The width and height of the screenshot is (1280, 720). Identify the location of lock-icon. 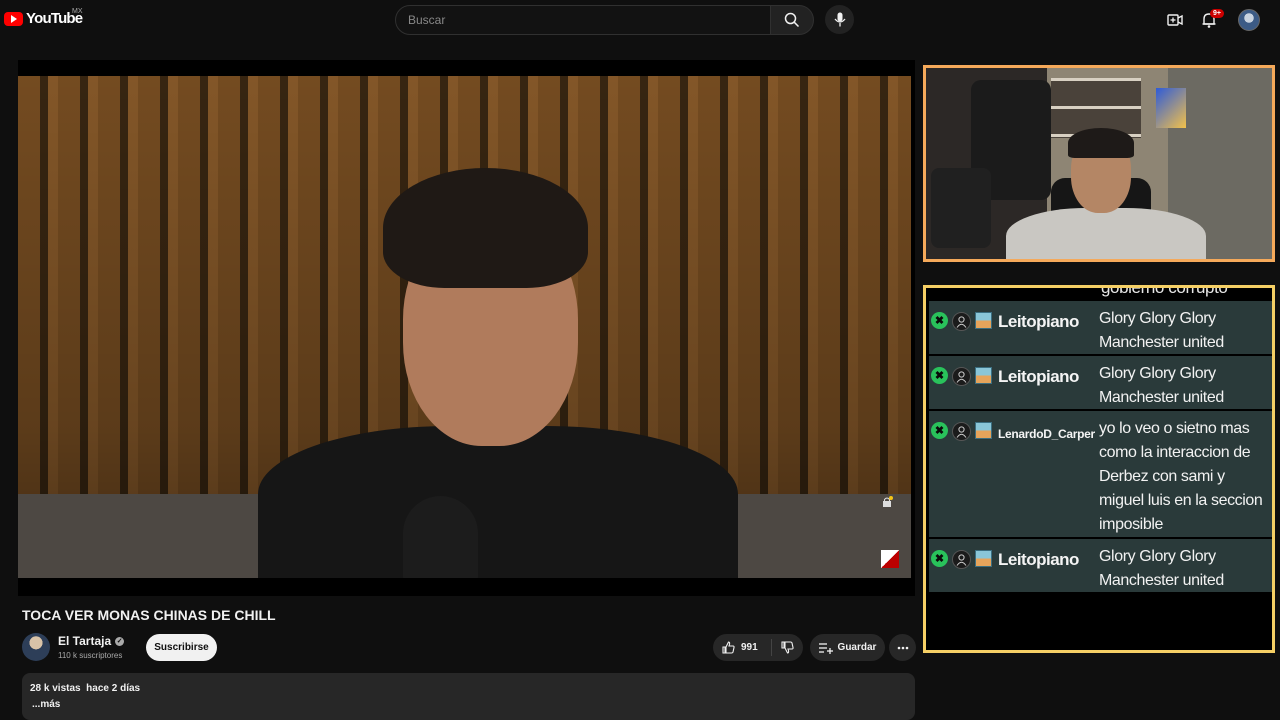
(888, 501).